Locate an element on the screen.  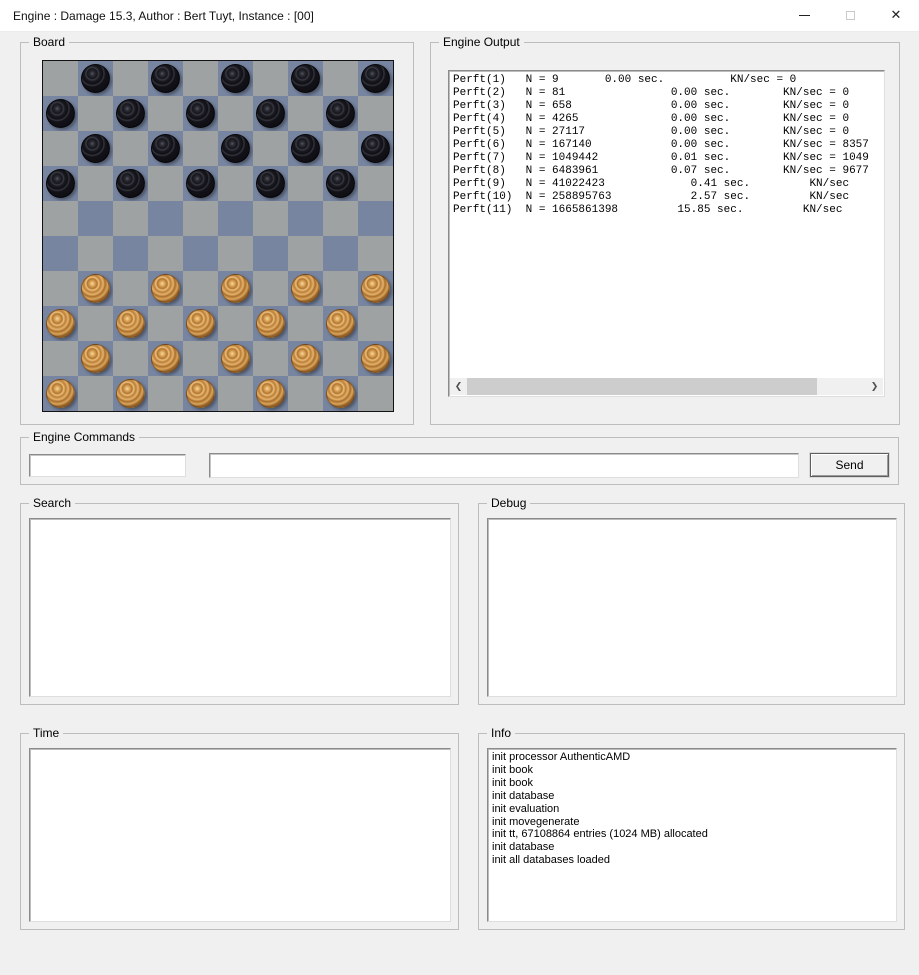
send-button: Send is located at coordinates (849, 465).